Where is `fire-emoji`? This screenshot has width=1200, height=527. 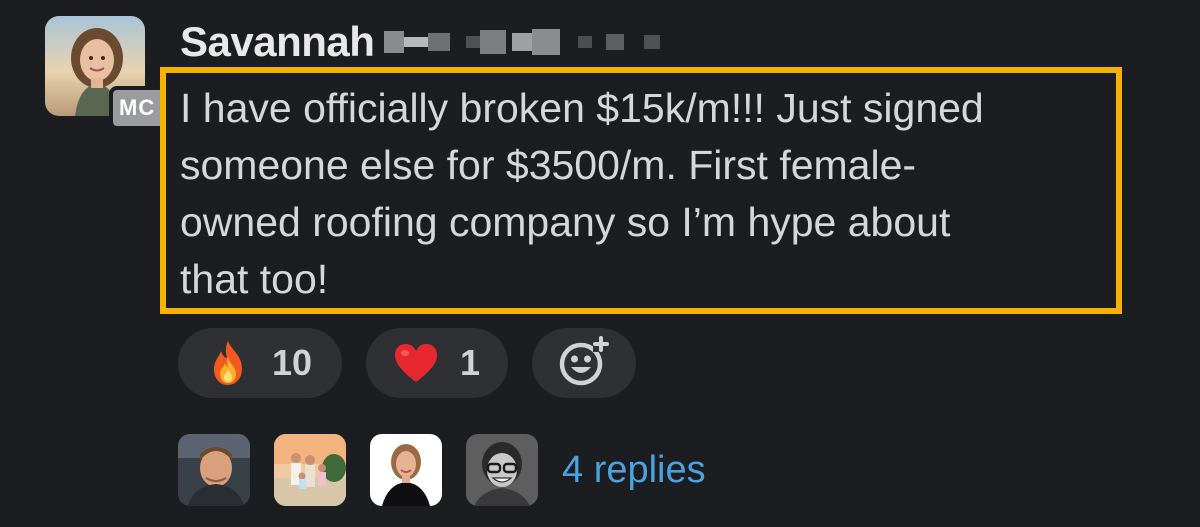
fire-emoji is located at coordinates (228, 363).